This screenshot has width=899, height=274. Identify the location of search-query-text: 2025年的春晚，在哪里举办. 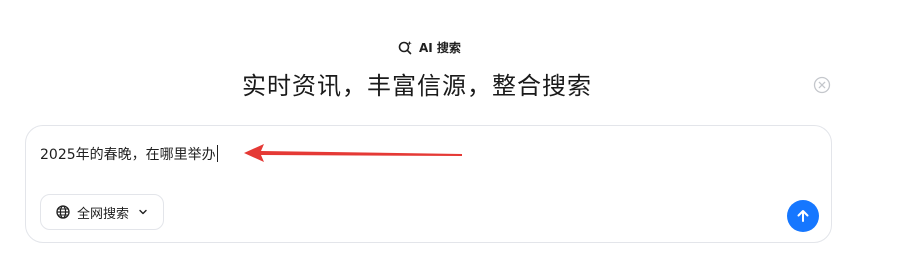
(128, 155).